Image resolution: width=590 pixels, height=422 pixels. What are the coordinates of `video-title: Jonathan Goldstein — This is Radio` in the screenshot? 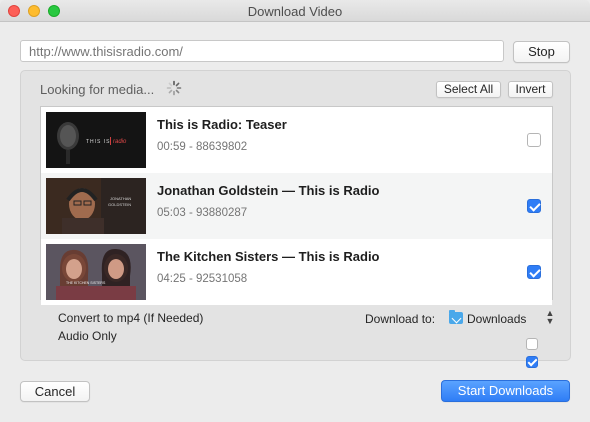 It's located at (268, 190).